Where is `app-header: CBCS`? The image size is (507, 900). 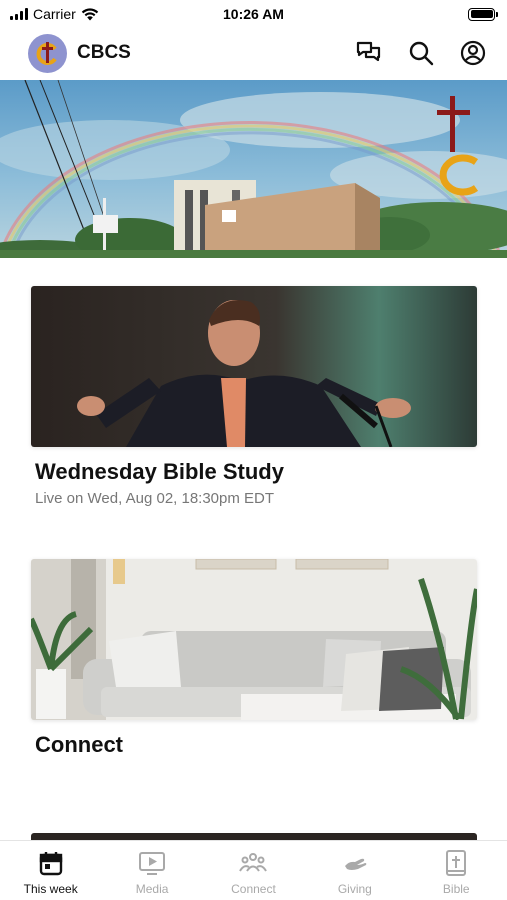
app-header: CBCS is located at coordinates (253, 53).